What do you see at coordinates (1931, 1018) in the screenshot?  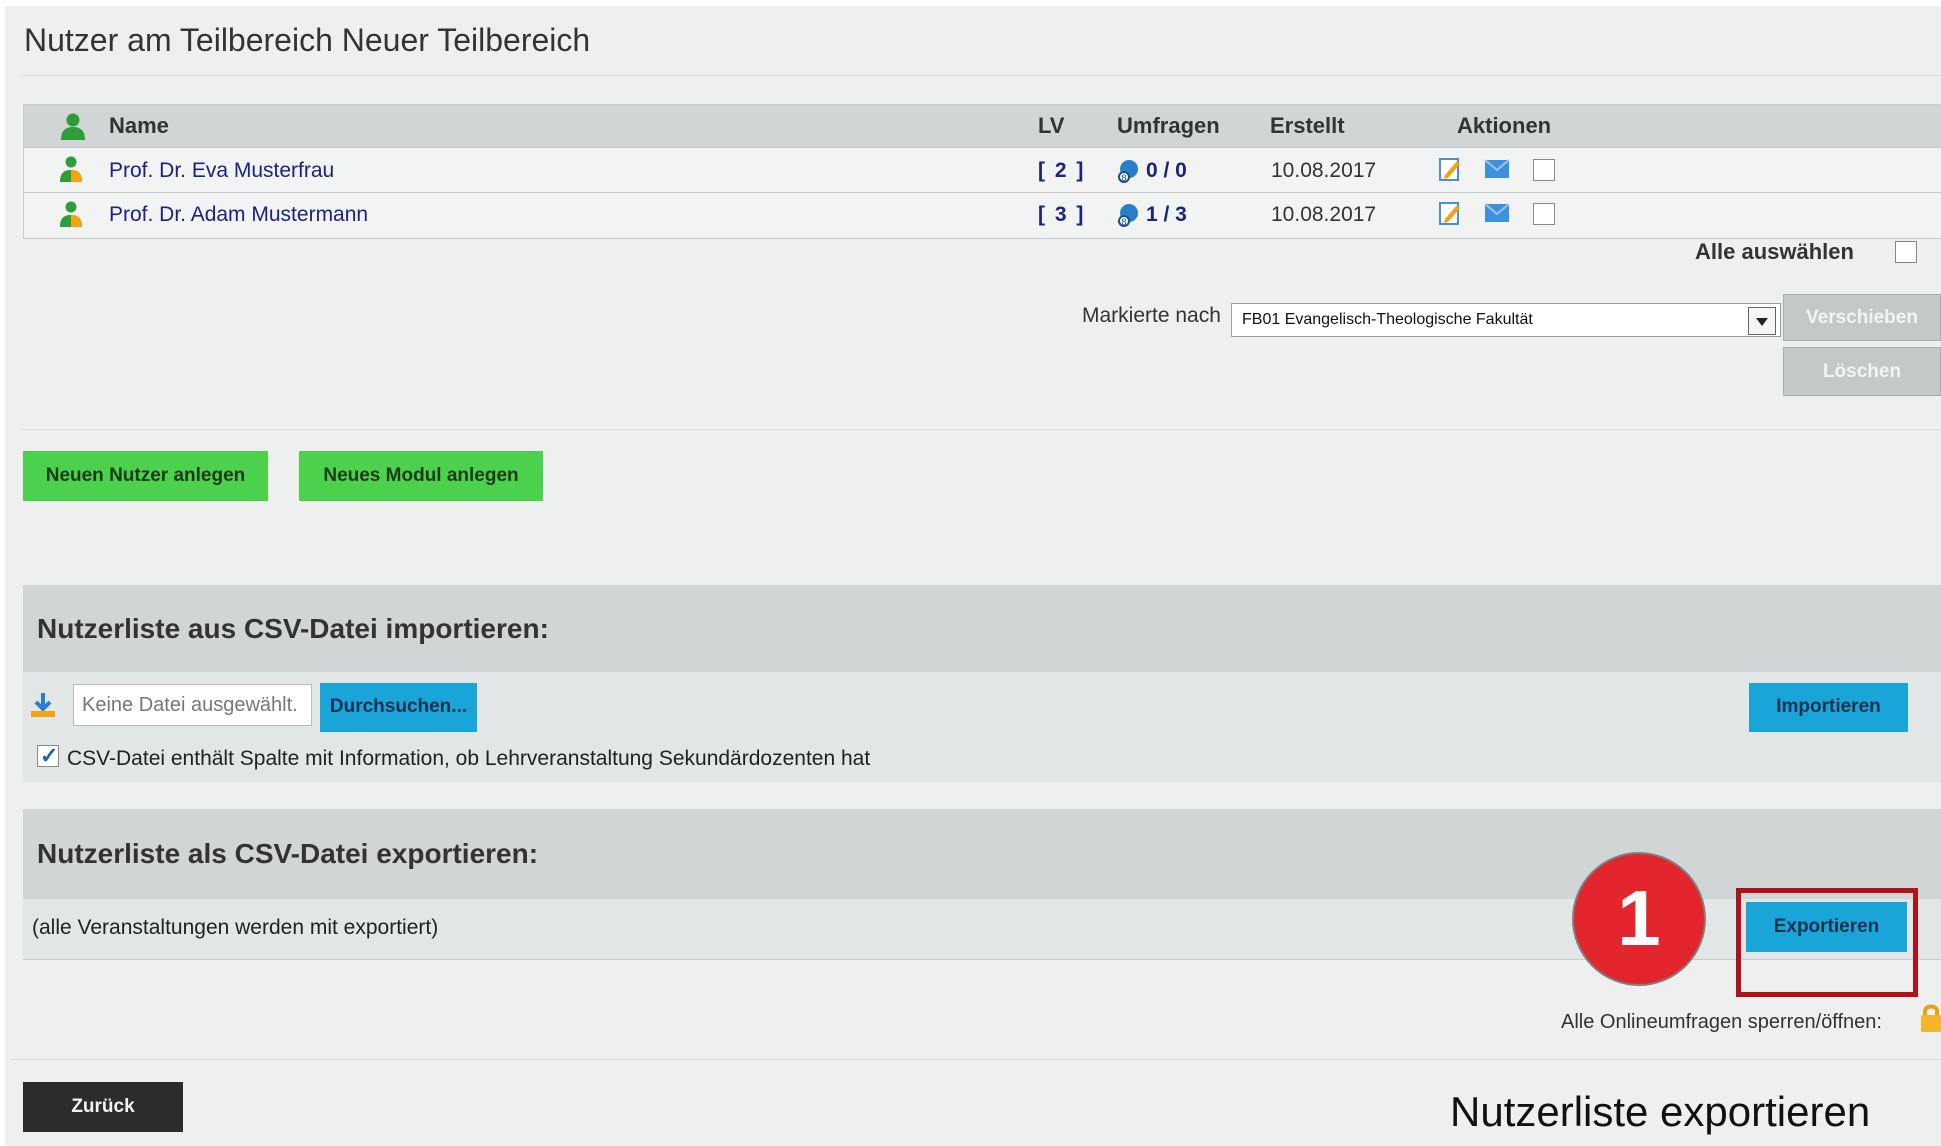 I see `lock-icon` at bounding box center [1931, 1018].